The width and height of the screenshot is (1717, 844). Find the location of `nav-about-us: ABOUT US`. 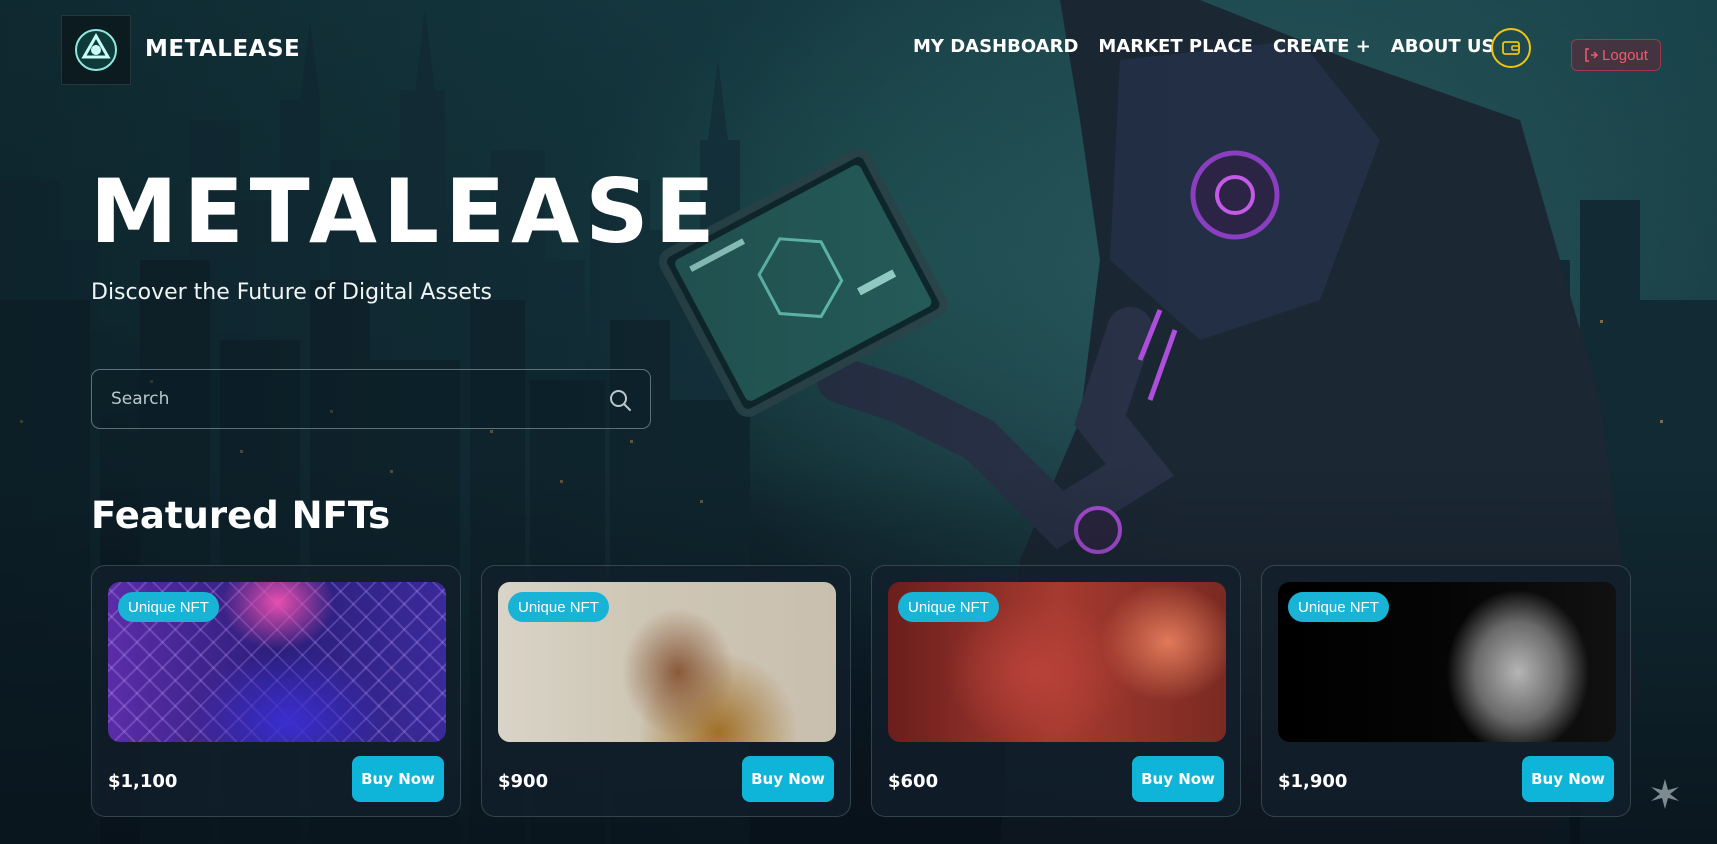

nav-about-us: ABOUT US is located at coordinates (1443, 46).